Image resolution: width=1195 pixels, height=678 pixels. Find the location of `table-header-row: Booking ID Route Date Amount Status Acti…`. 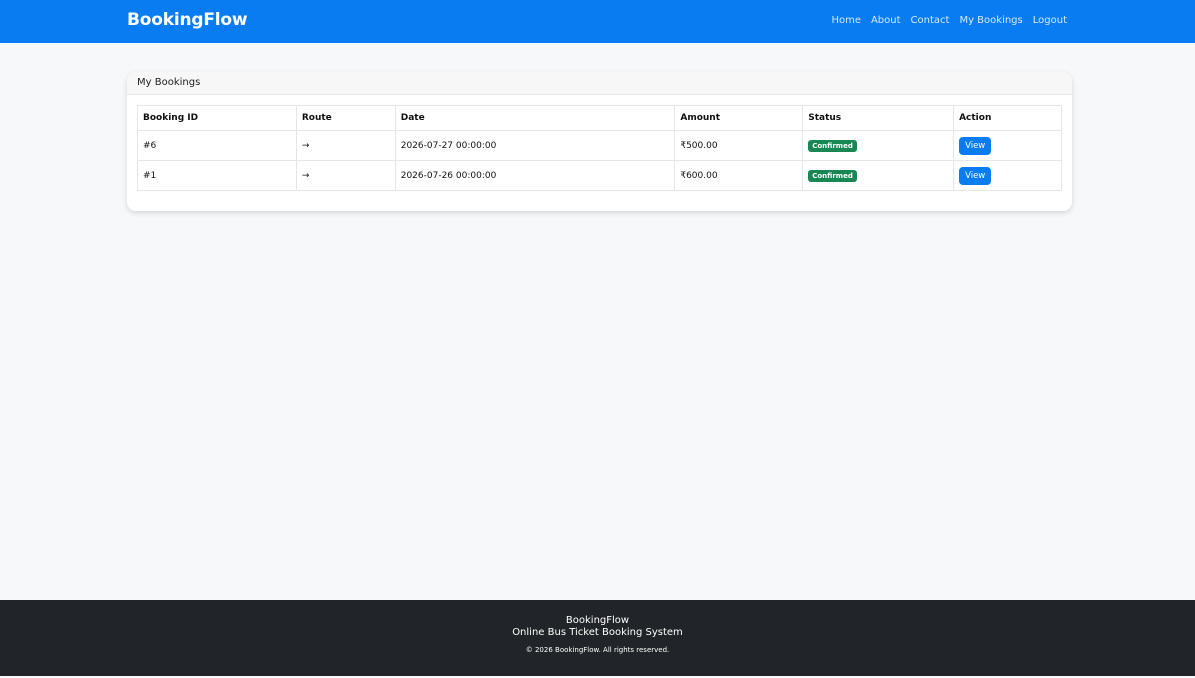

table-header-row: Booking ID Route Date Amount Status Acti… is located at coordinates (599, 118).